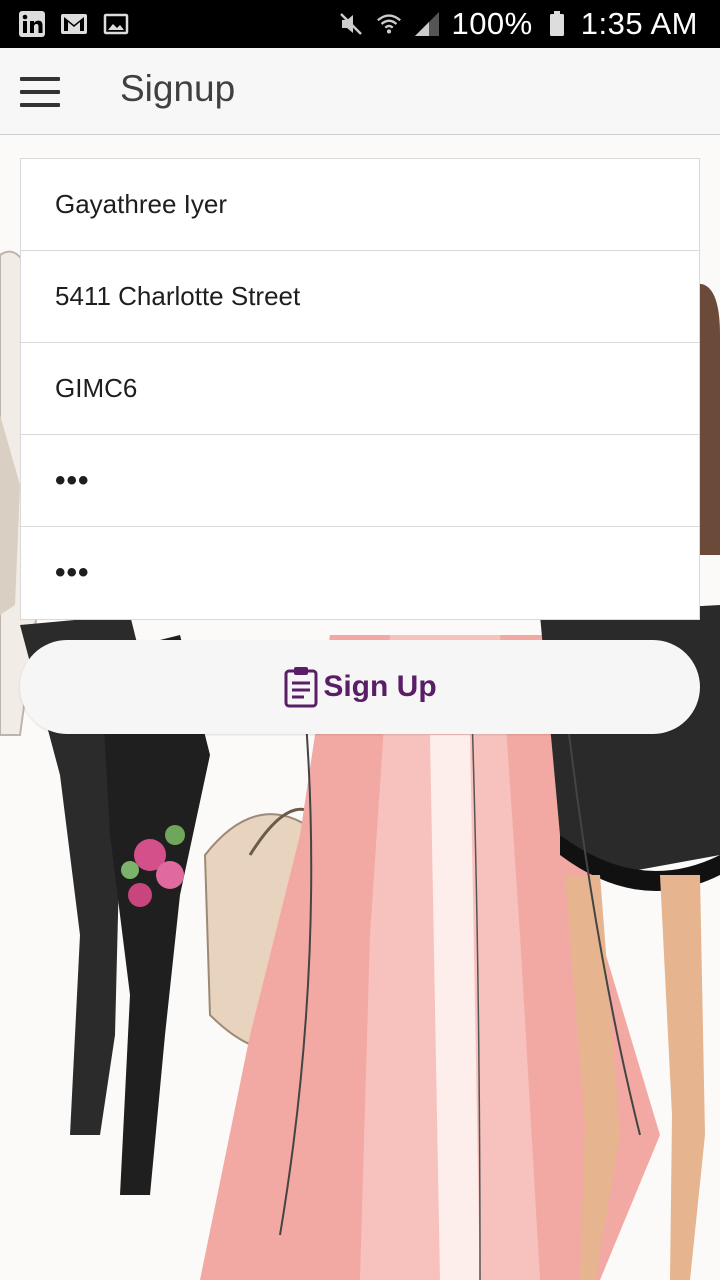 The image size is (720, 1280). Describe the element at coordinates (389, 24) in the screenshot. I see `wifi-icon` at that location.